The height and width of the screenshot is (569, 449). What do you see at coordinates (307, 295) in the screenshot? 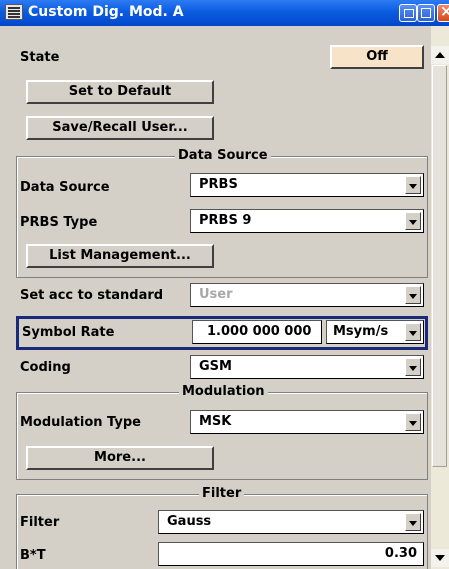
I see `set-acc-standard-select: User` at bounding box center [307, 295].